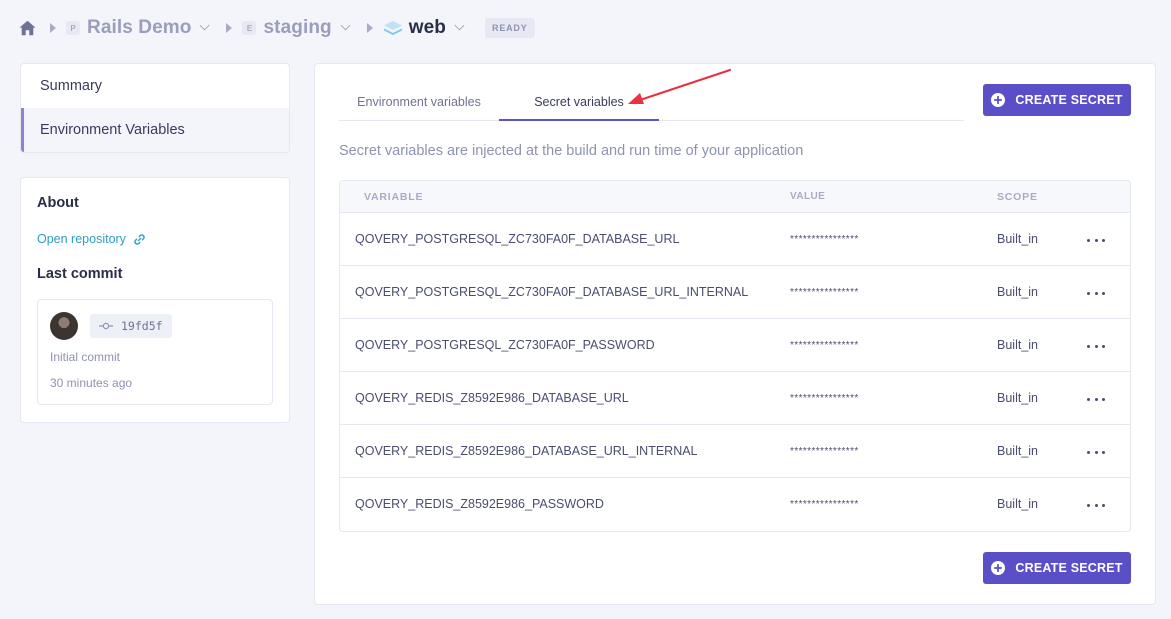 Image resolution: width=1171 pixels, height=619 pixels. I want to click on sidebar-item-environment-variables: Environment Variables, so click(155, 130).